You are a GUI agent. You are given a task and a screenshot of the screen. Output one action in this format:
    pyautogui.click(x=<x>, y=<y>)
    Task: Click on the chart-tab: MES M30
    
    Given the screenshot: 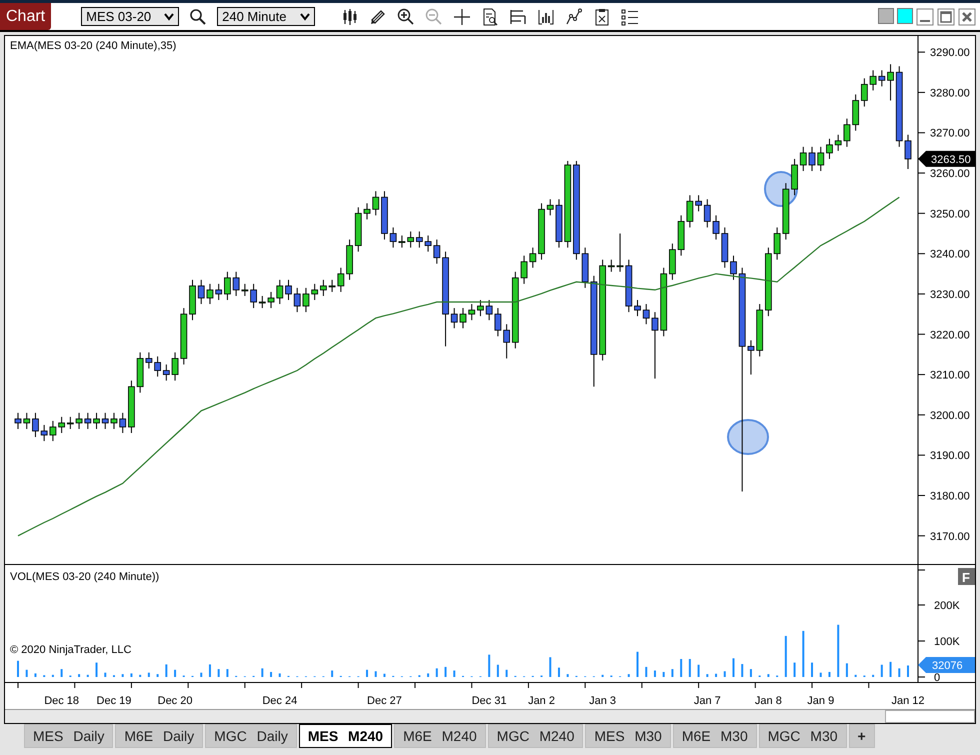 What is the action you would take?
    pyautogui.click(x=628, y=736)
    